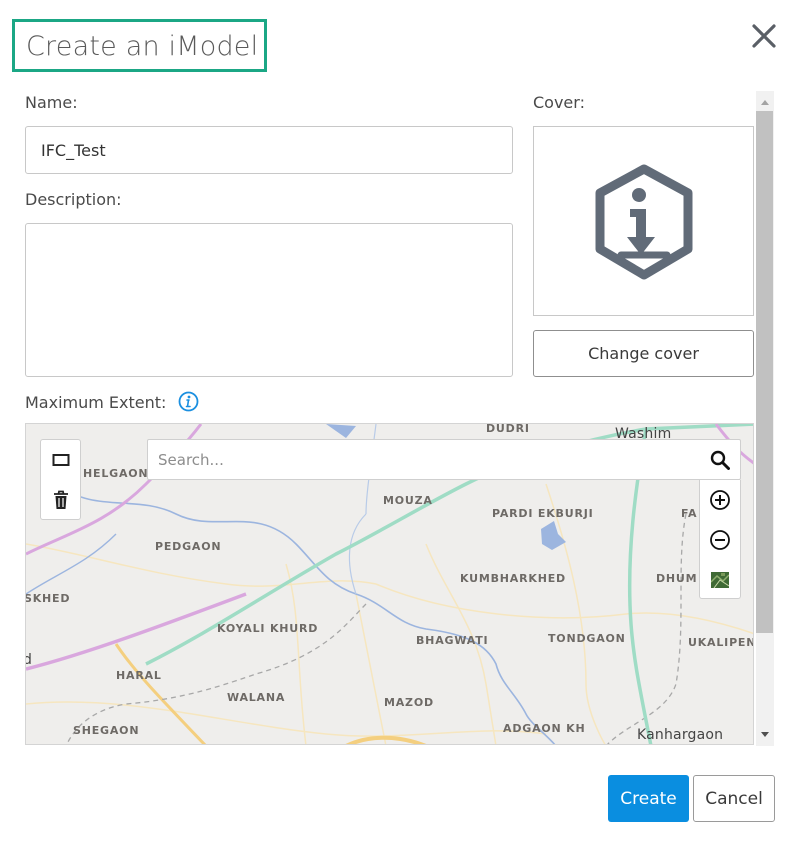 Image resolution: width=797 pixels, height=846 pixels. Describe the element at coordinates (268, 628) in the screenshot. I see `map-place-label: KOYALI KHURD` at that location.